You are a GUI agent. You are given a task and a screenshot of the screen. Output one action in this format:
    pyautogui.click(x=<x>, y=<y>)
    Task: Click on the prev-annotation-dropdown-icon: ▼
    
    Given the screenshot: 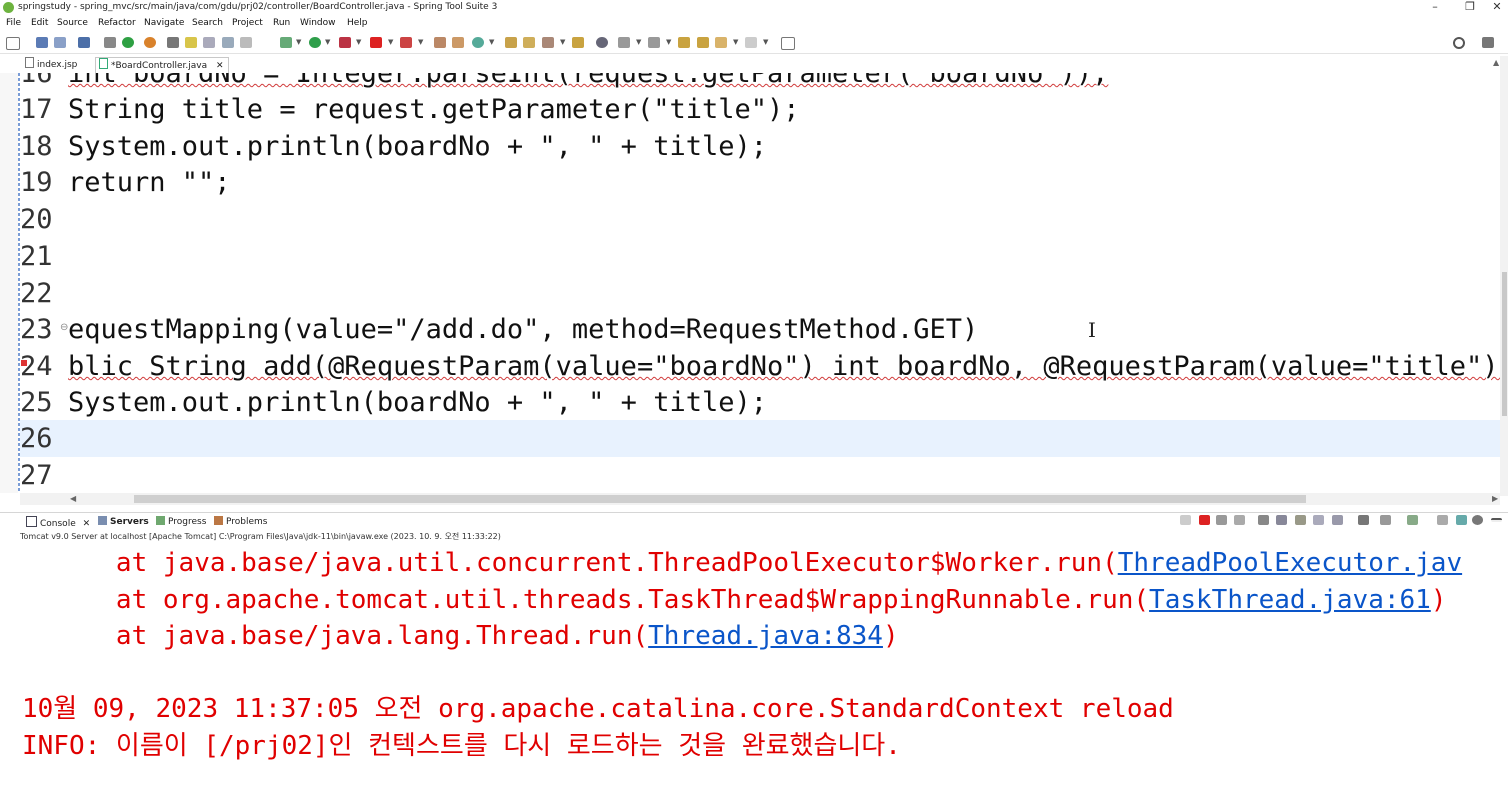 What is the action you would take?
    pyautogui.click(x=668, y=42)
    